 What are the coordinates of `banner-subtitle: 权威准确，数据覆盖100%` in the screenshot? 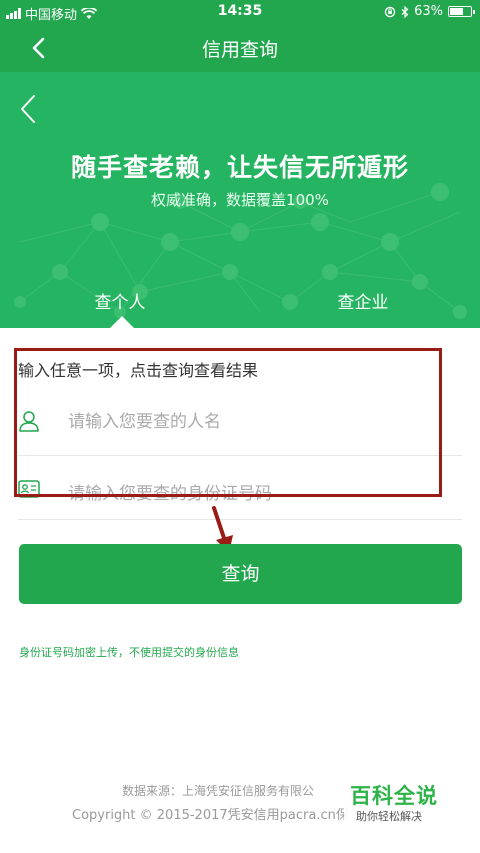 It's located at (240, 200).